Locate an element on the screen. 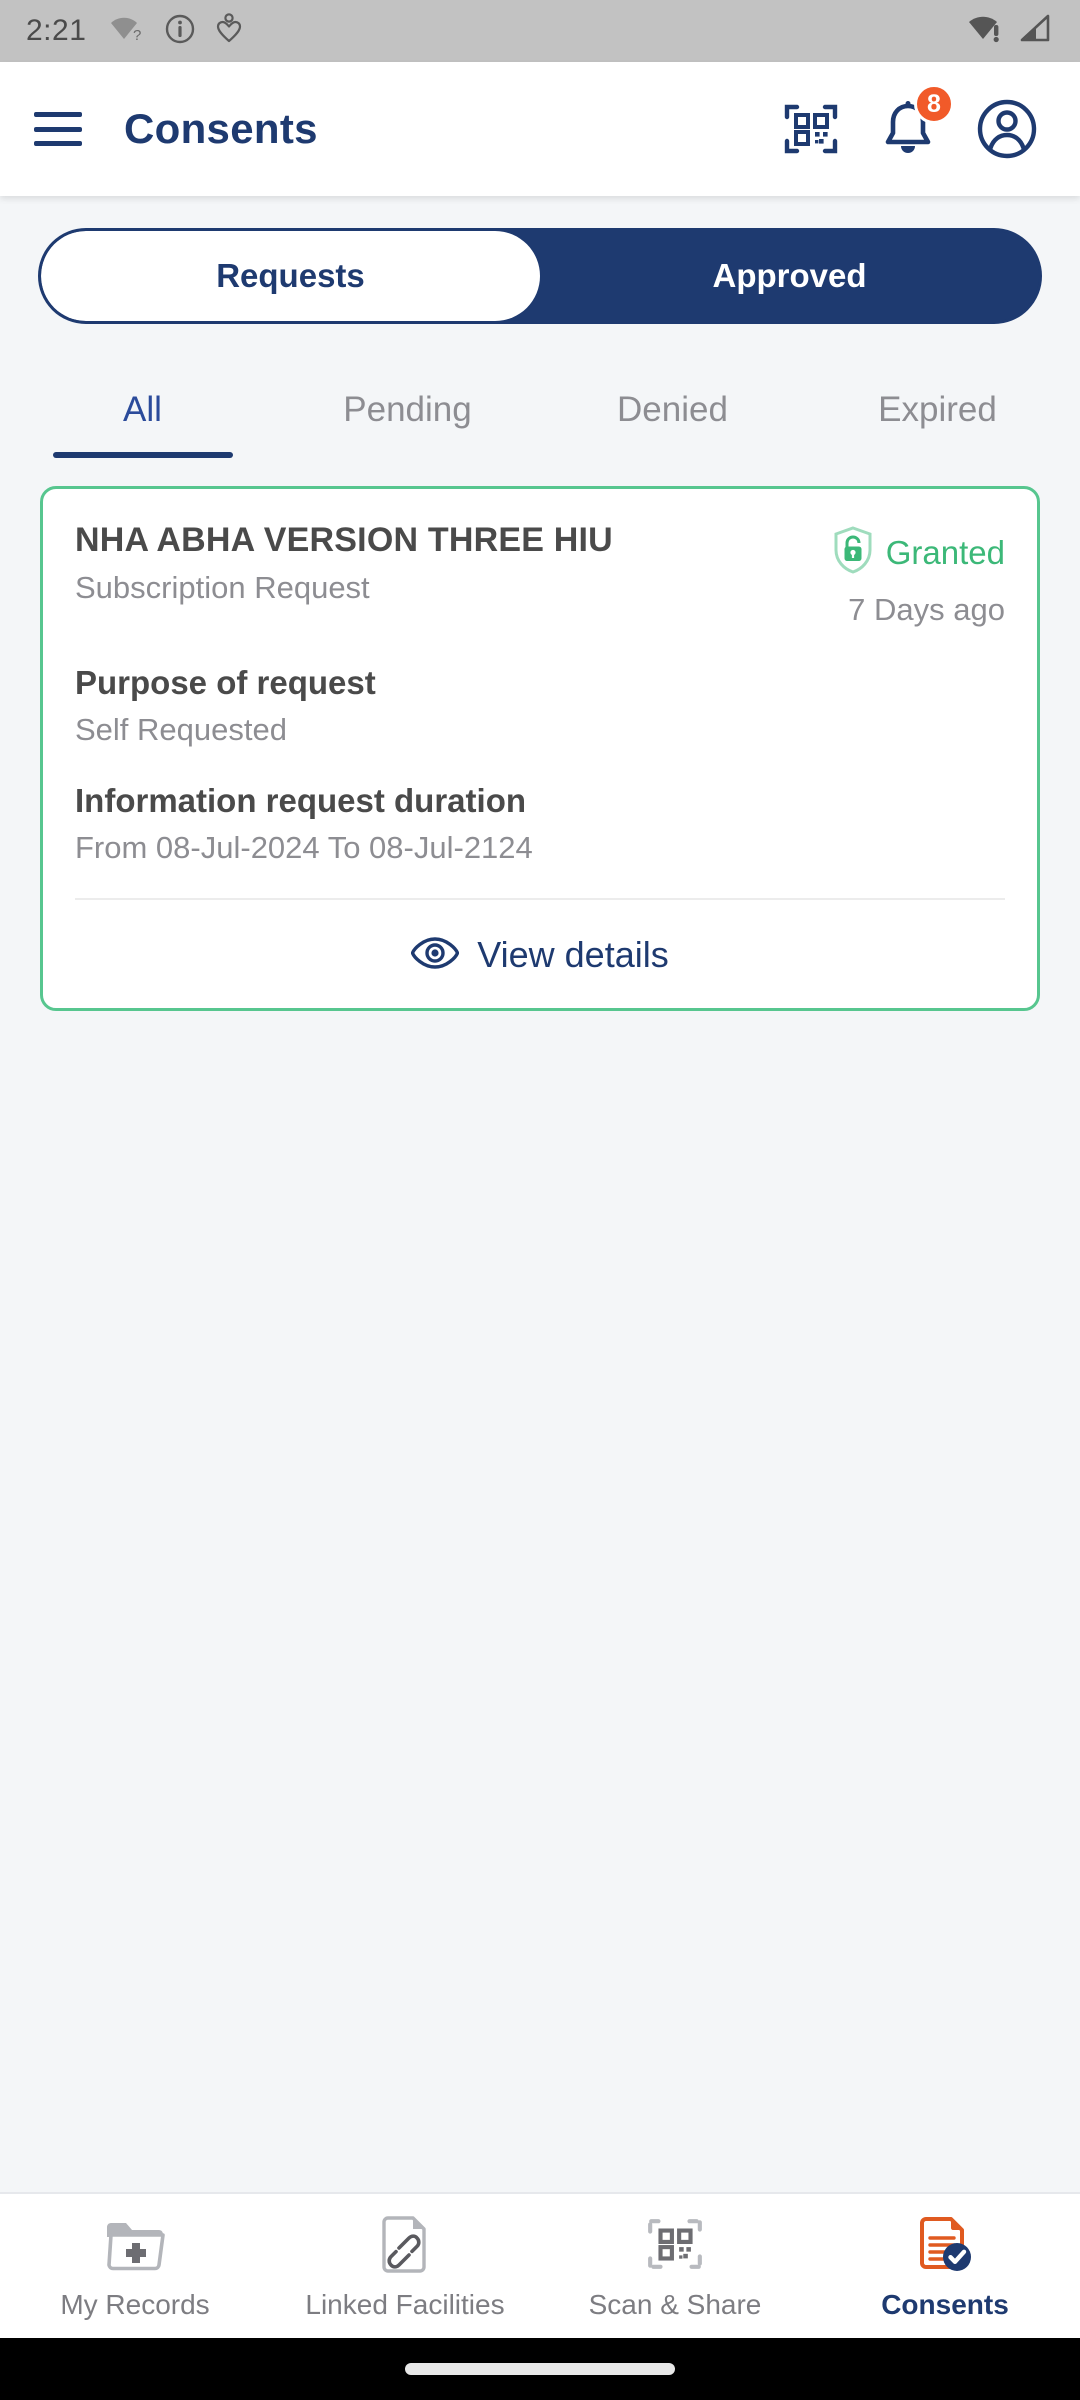 This screenshot has width=1080, height=2400. system-gesture-bar is located at coordinates (540, 2369).